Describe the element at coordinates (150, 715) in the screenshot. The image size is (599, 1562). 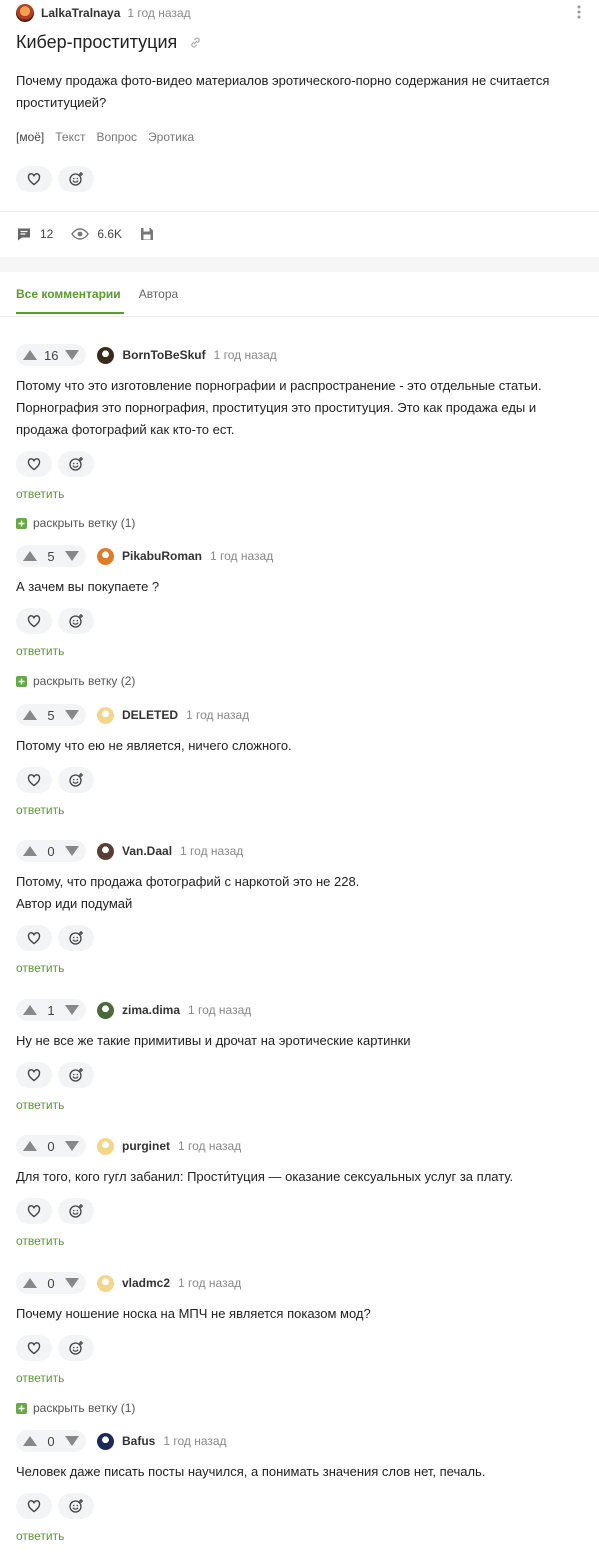
I see `comment-author: DELETED` at that location.